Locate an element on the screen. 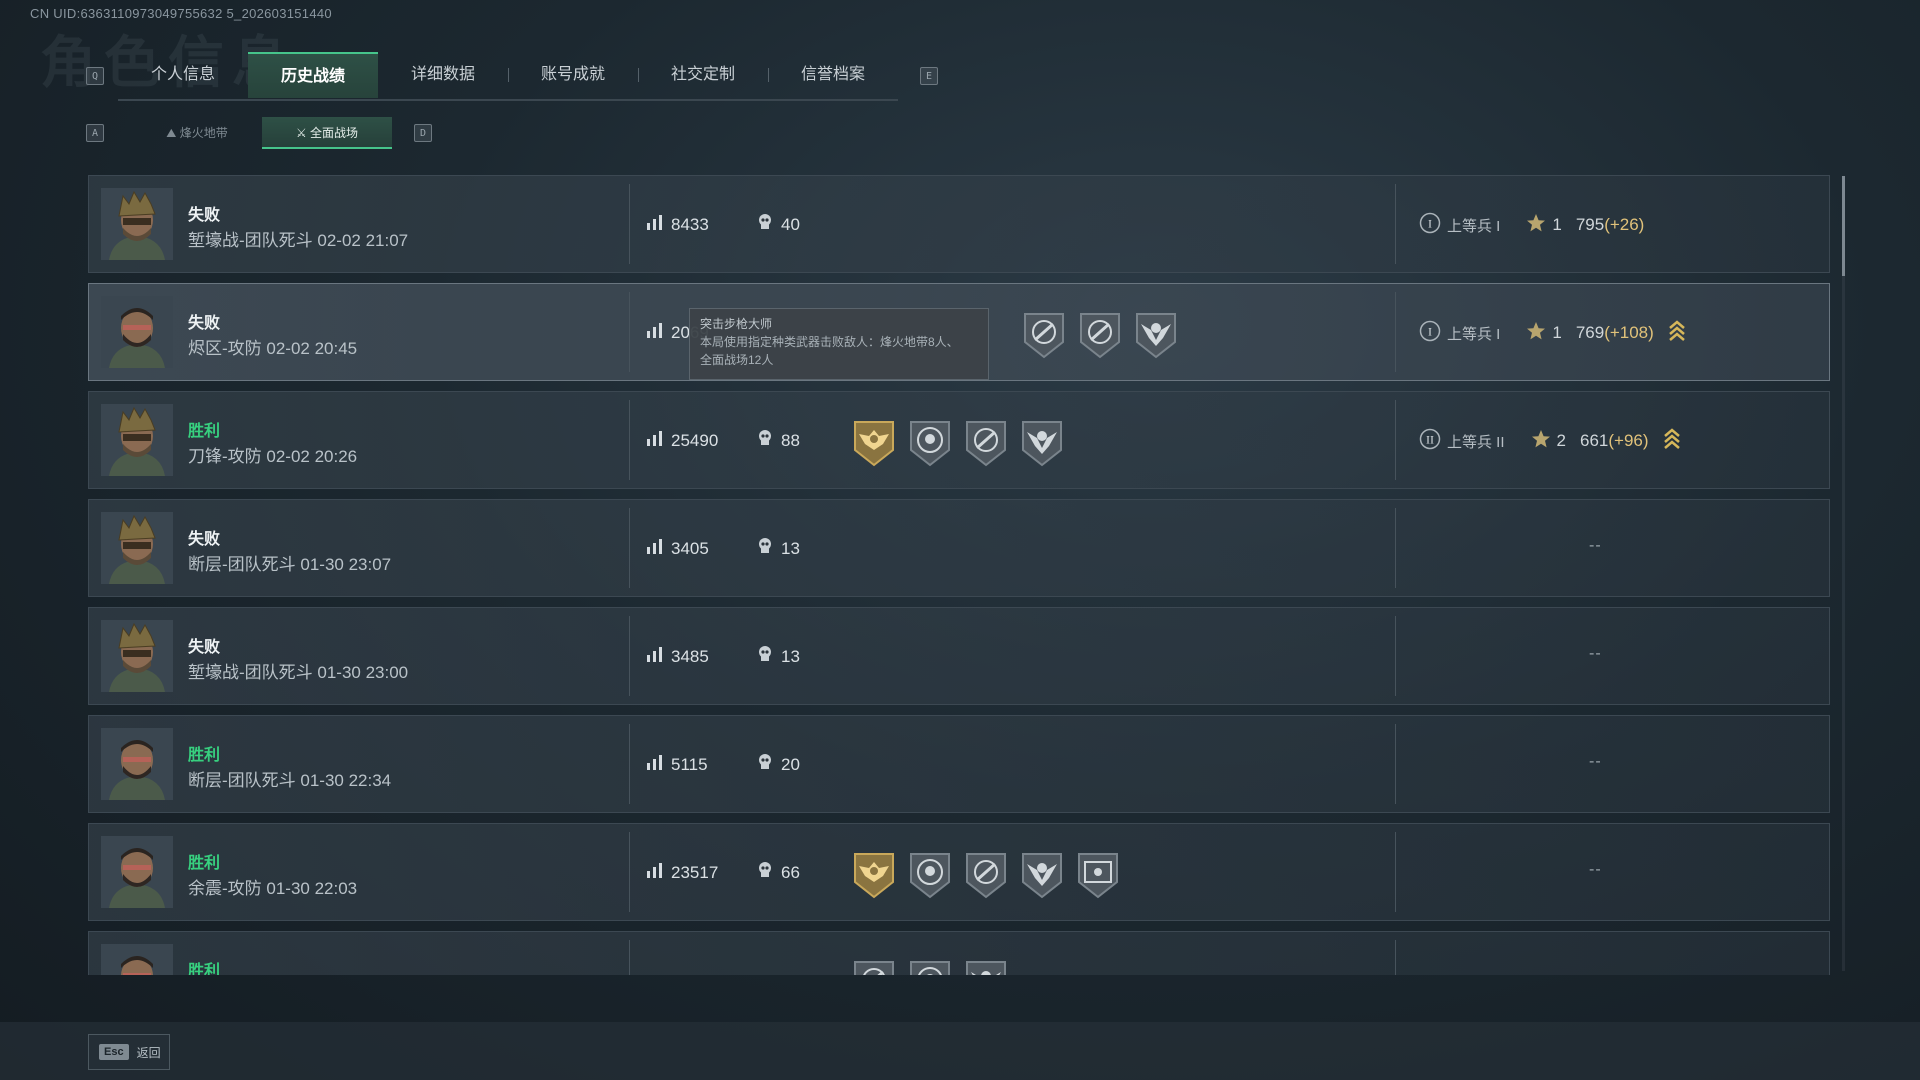 This screenshot has width=1920, height=1080. kills-stat: 13 is located at coordinates (778, 548).